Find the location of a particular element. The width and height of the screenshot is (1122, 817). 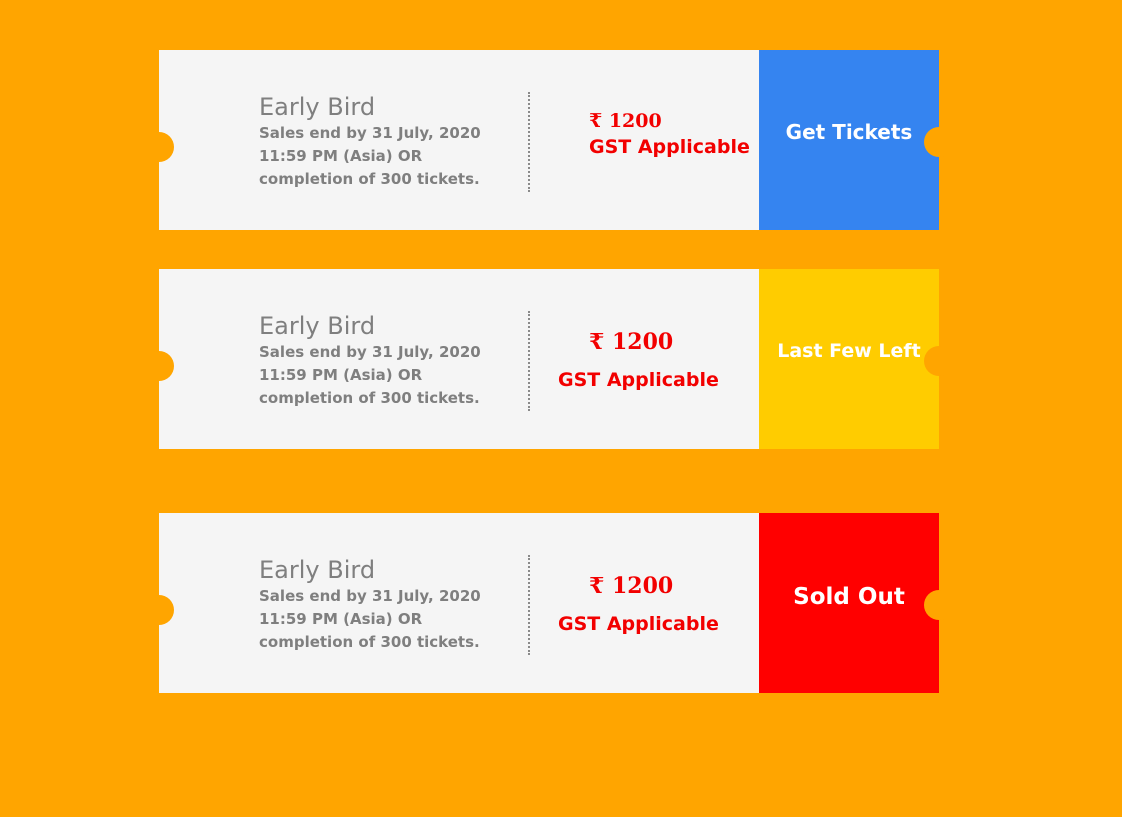

get-tickets-button: Get Tickets is located at coordinates (849, 140).